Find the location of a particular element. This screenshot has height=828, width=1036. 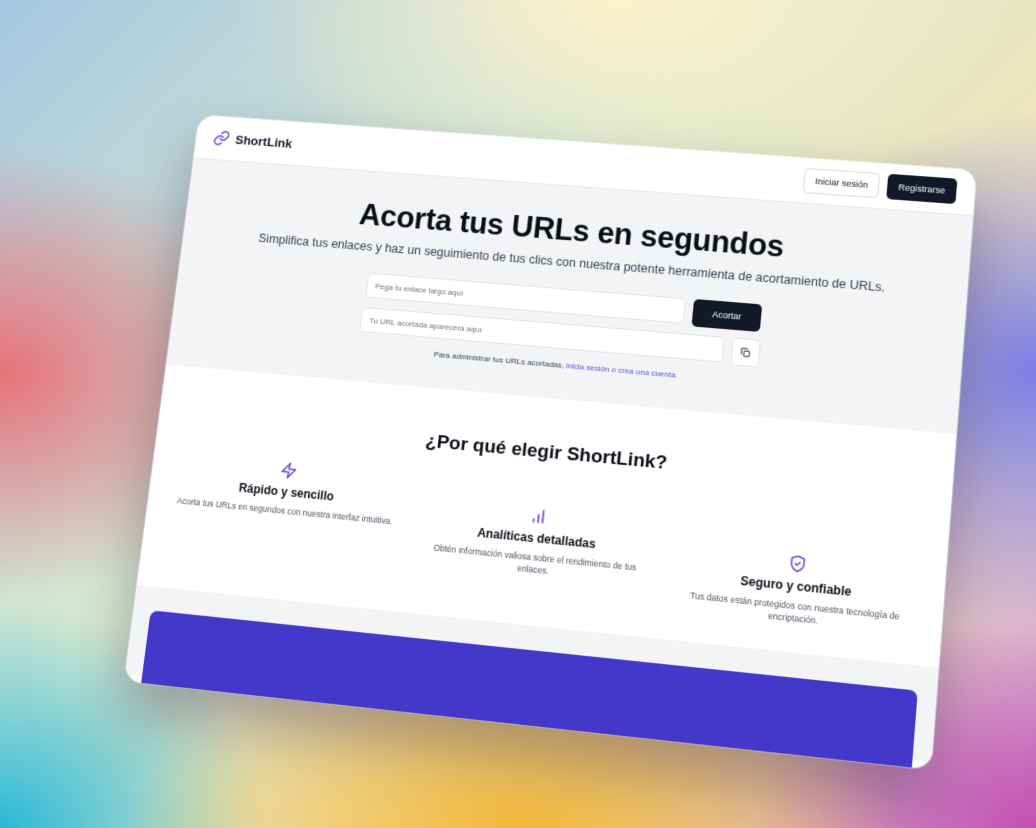

nav-actions: Iniciar sesión Registrarse is located at coordinates (880, 186).